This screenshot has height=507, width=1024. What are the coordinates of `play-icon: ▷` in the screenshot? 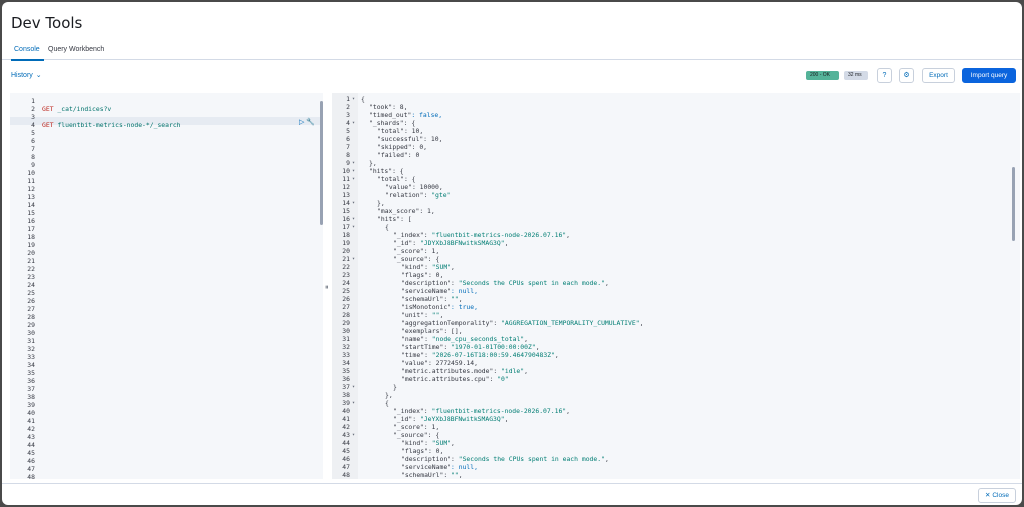 It's located at (301, 122).